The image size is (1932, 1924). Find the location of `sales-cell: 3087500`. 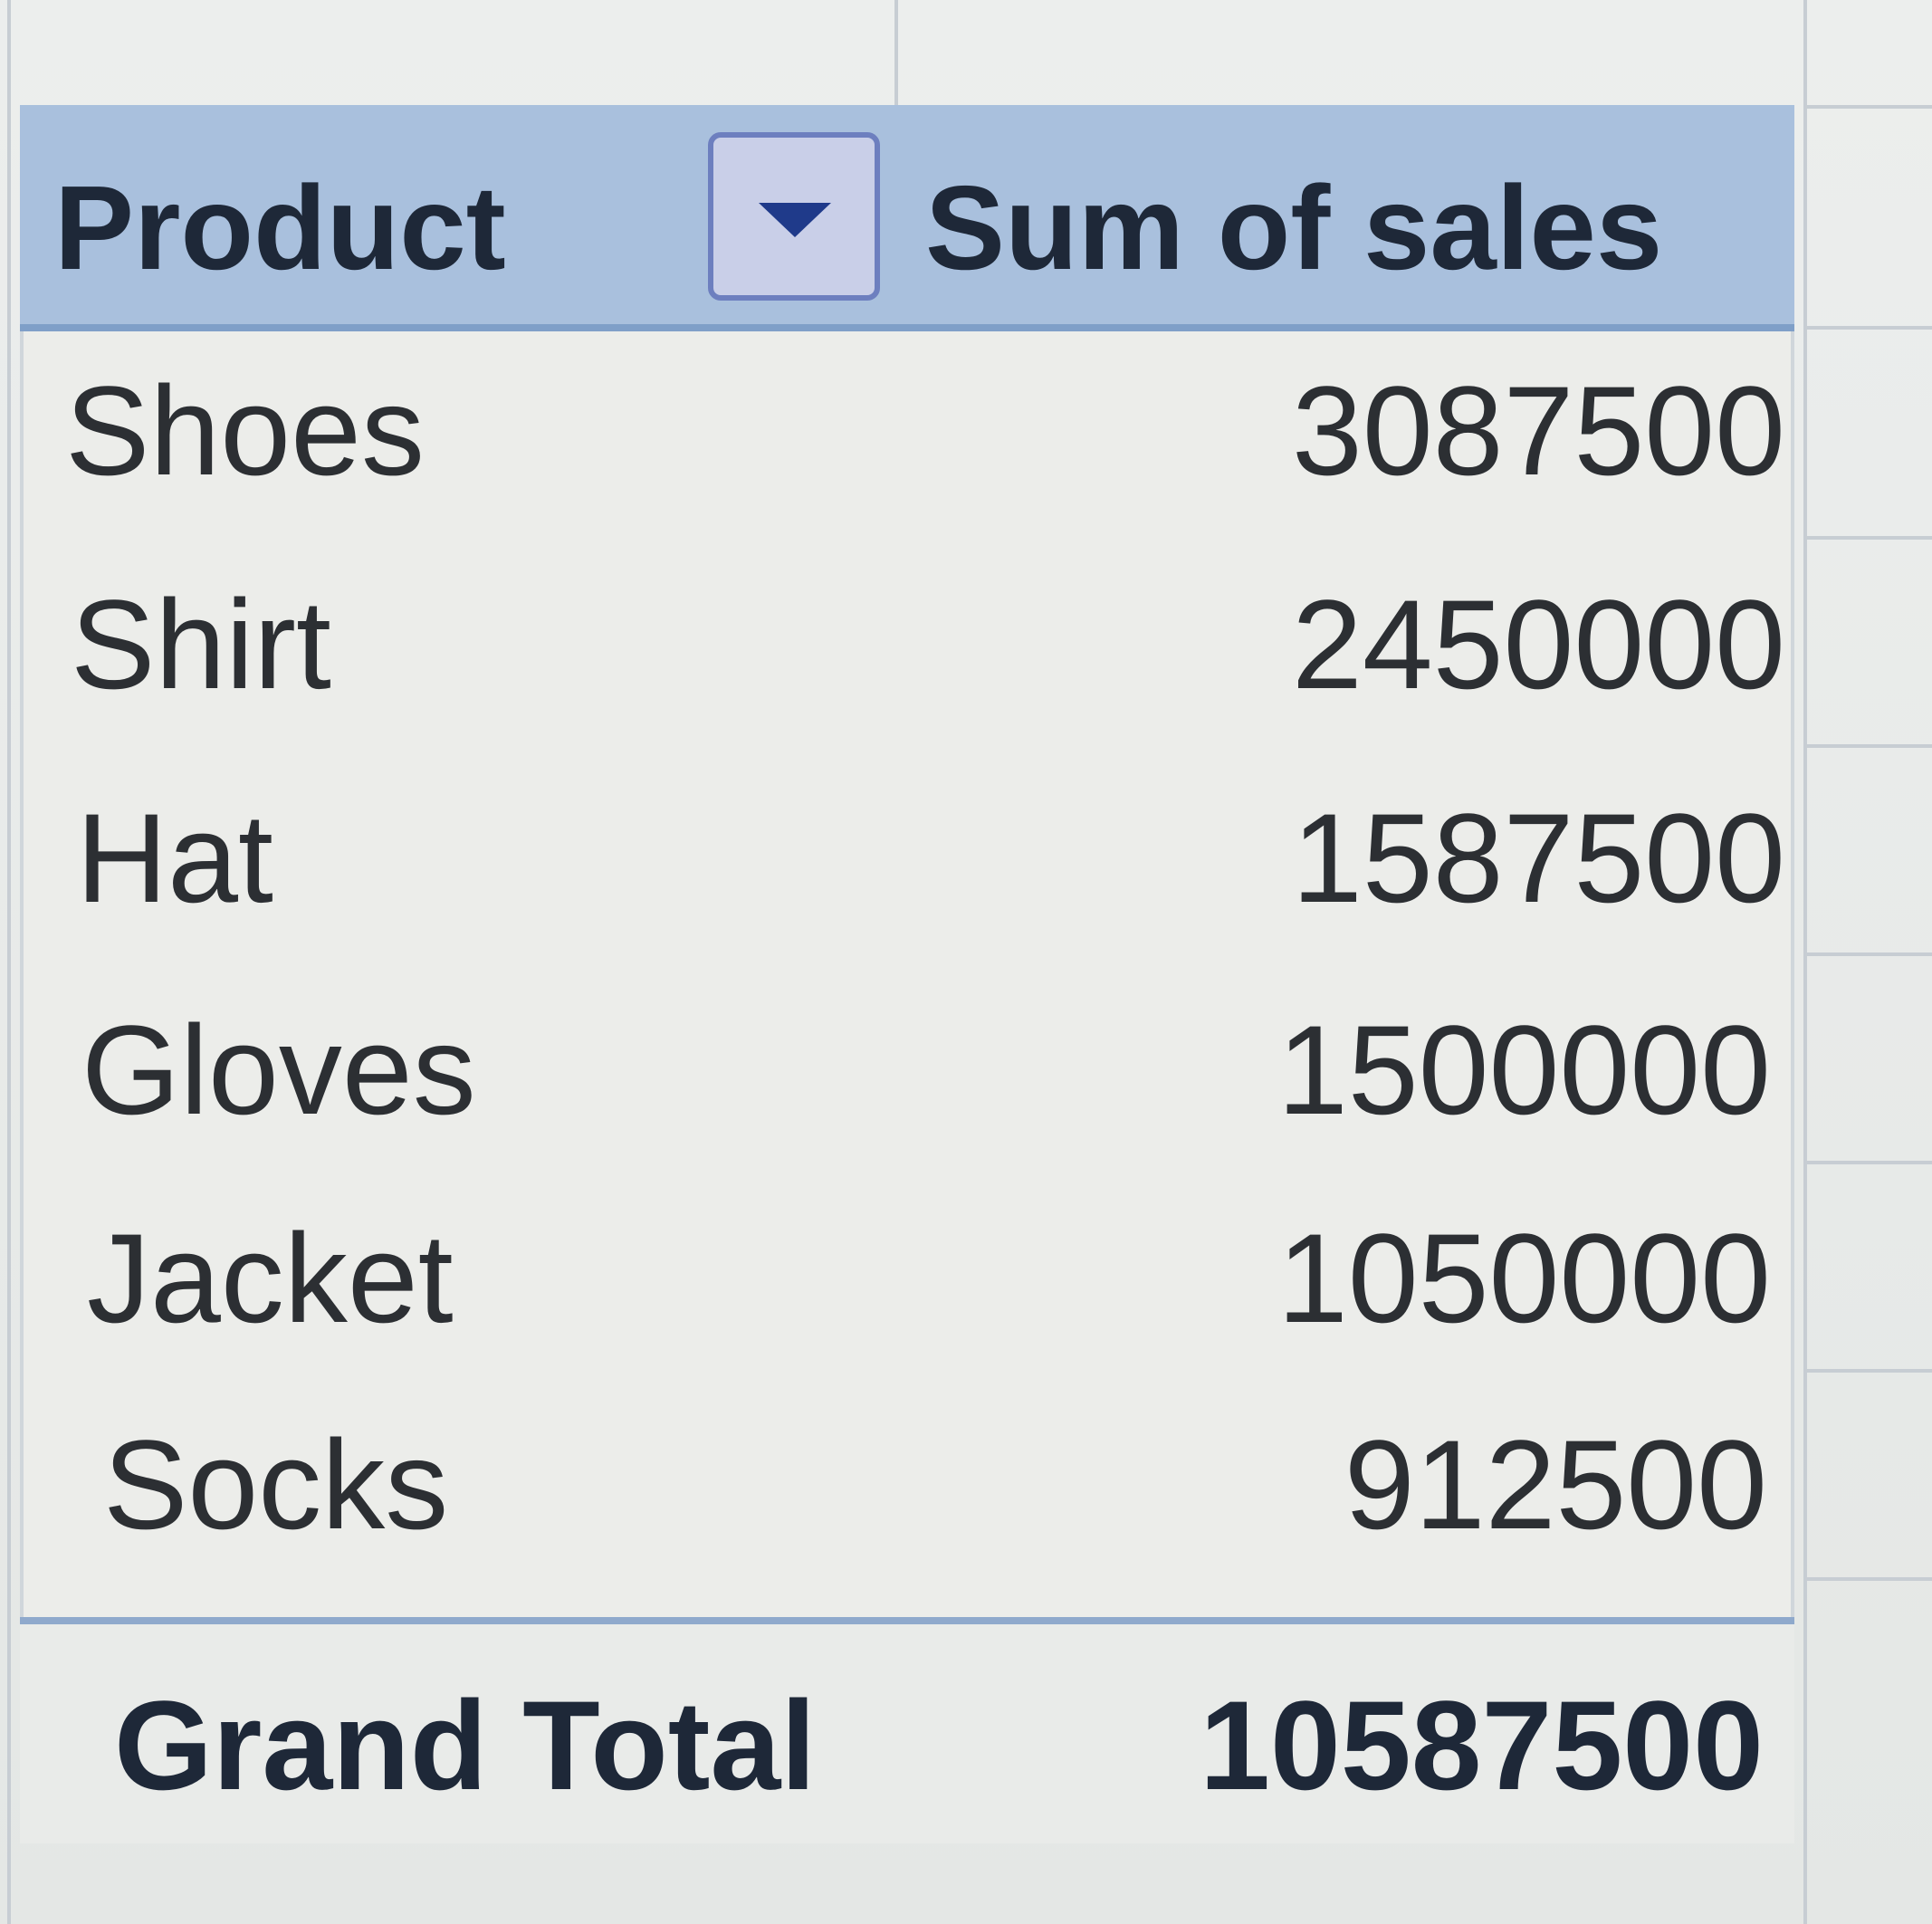

sales-cell: 3087500 is located at coordinates (1538, 431).